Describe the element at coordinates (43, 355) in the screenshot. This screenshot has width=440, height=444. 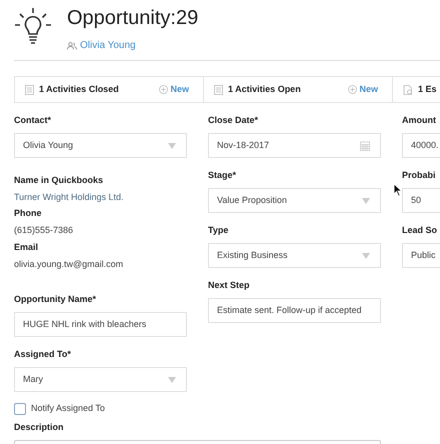
I see `field-label: Assigned To*` at that location.